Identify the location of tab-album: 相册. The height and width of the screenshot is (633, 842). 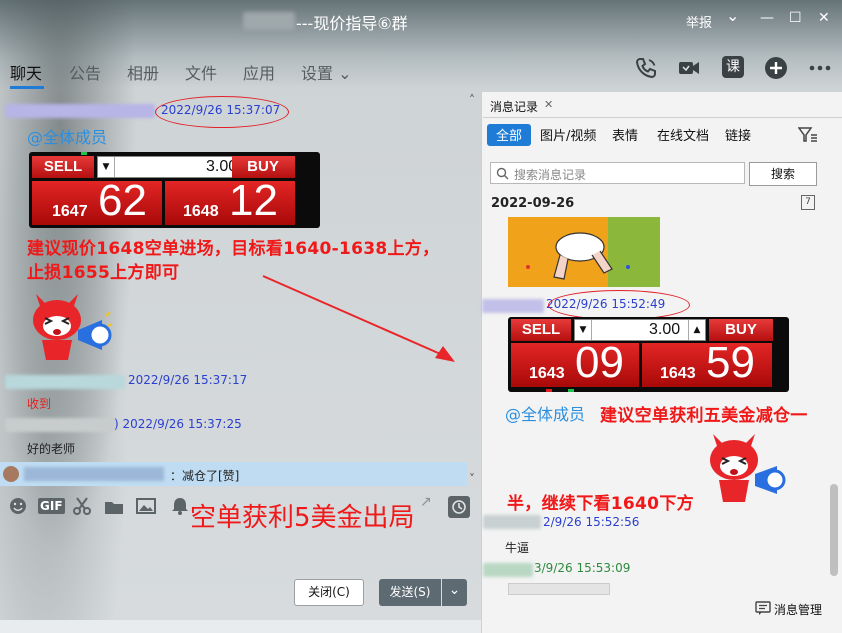
(143, 72).